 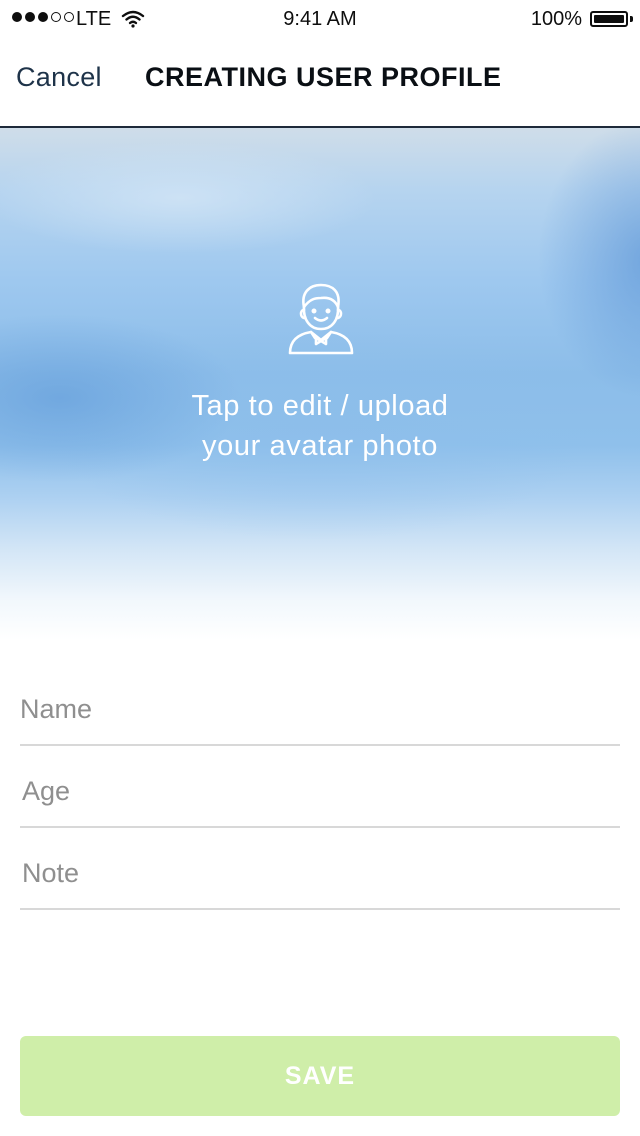 I want to click on battery-icon, so click(x=609, y=19).